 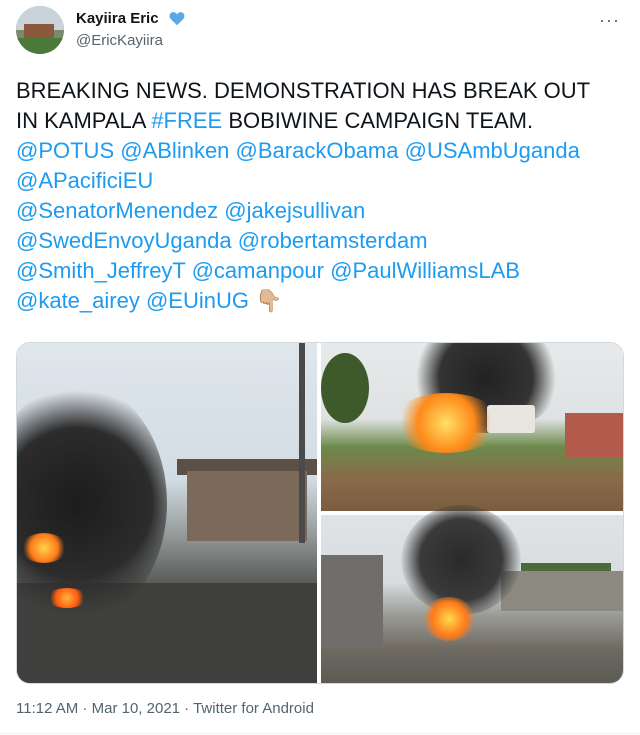 I want to click on mention-link: @APacificiEU, so click(x=84, y=180).